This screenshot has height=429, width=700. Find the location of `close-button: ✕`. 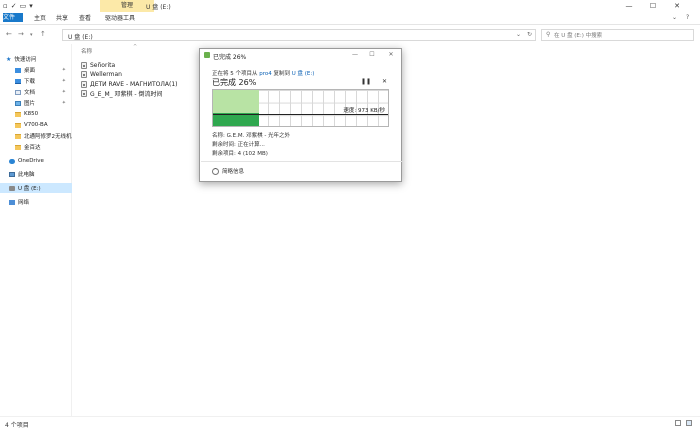

close-button: ✕ is located at coordinates (677, 6).